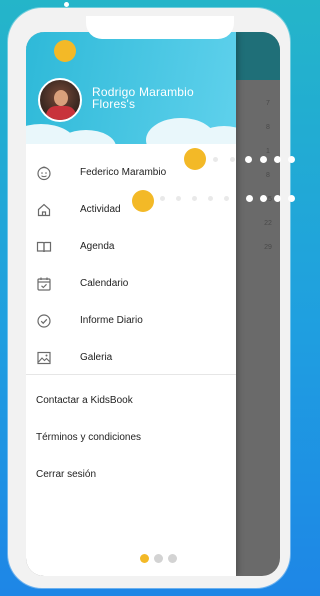  Describe the element at coordinates (268, 247) in the screenshot. I see `calendar-day: 29` at that location.